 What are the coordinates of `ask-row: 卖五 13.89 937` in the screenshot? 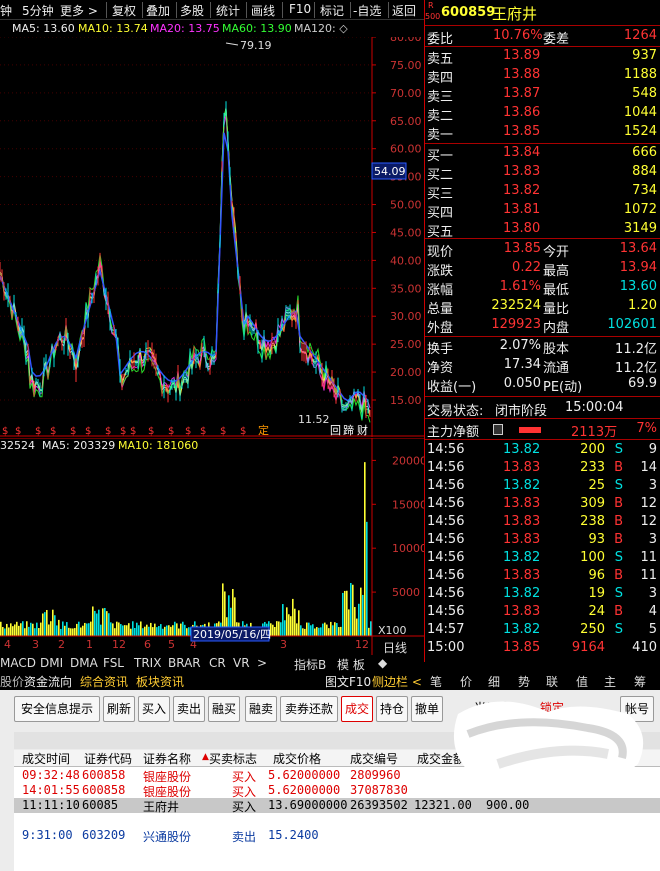 It's located at (542, 57).